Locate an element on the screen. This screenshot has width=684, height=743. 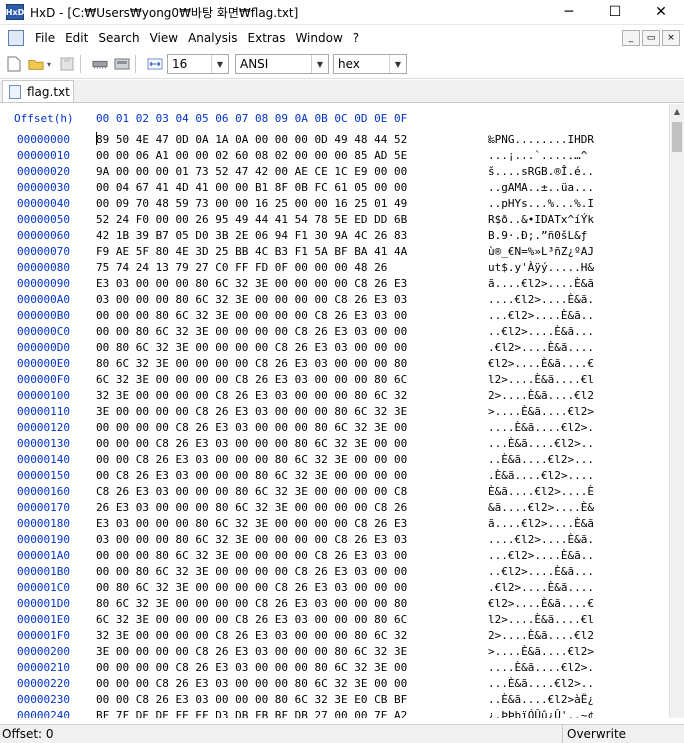
menu-file: File is located at coordinates (45, 38).